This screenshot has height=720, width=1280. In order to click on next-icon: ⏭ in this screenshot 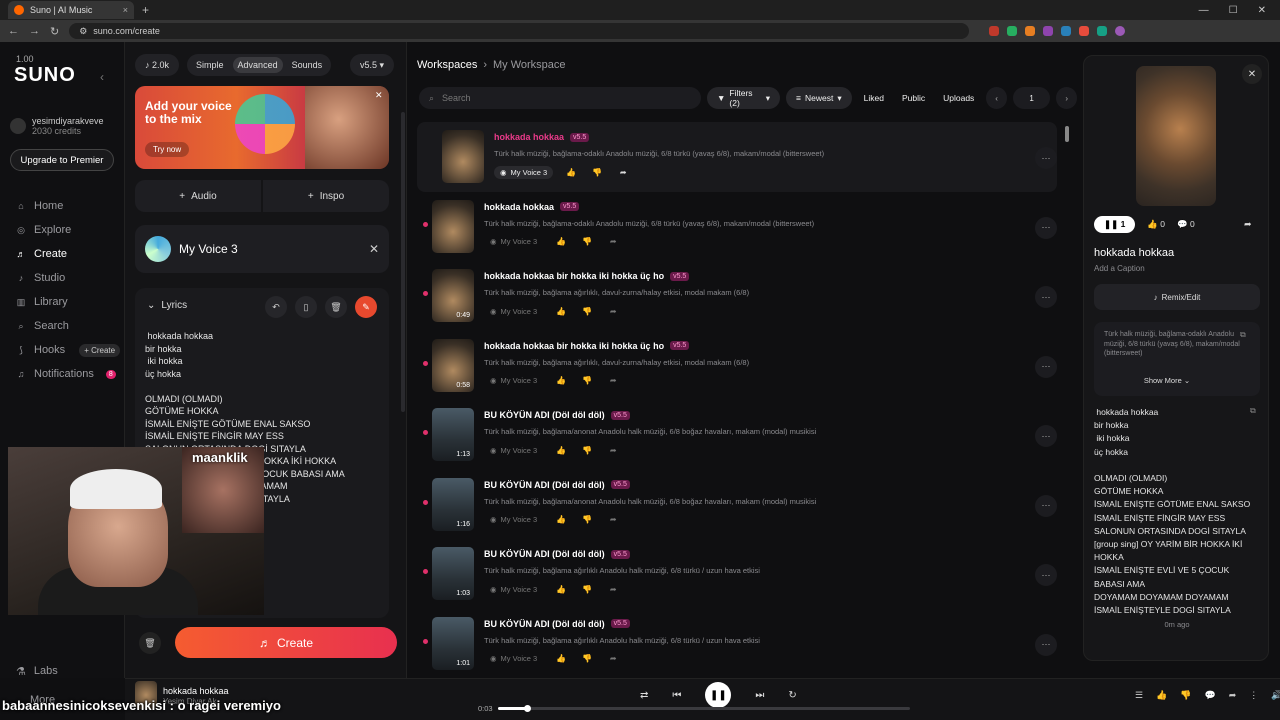, I will do `click(759, 695)`.